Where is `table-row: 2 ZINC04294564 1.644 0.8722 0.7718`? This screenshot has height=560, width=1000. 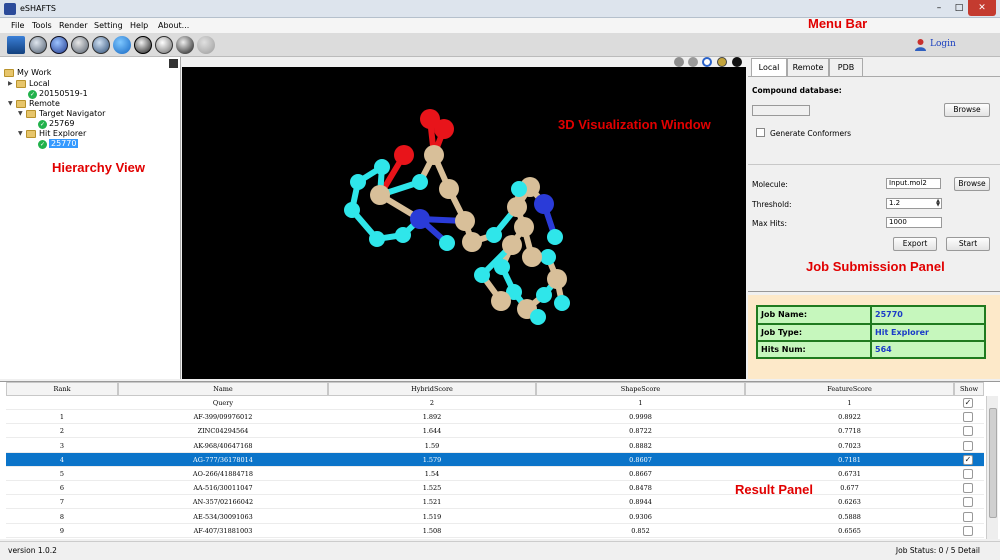
table-row: 2 ZINC04294564 1.644 0.8722 0.7718 is located at coordinates (495, 431).